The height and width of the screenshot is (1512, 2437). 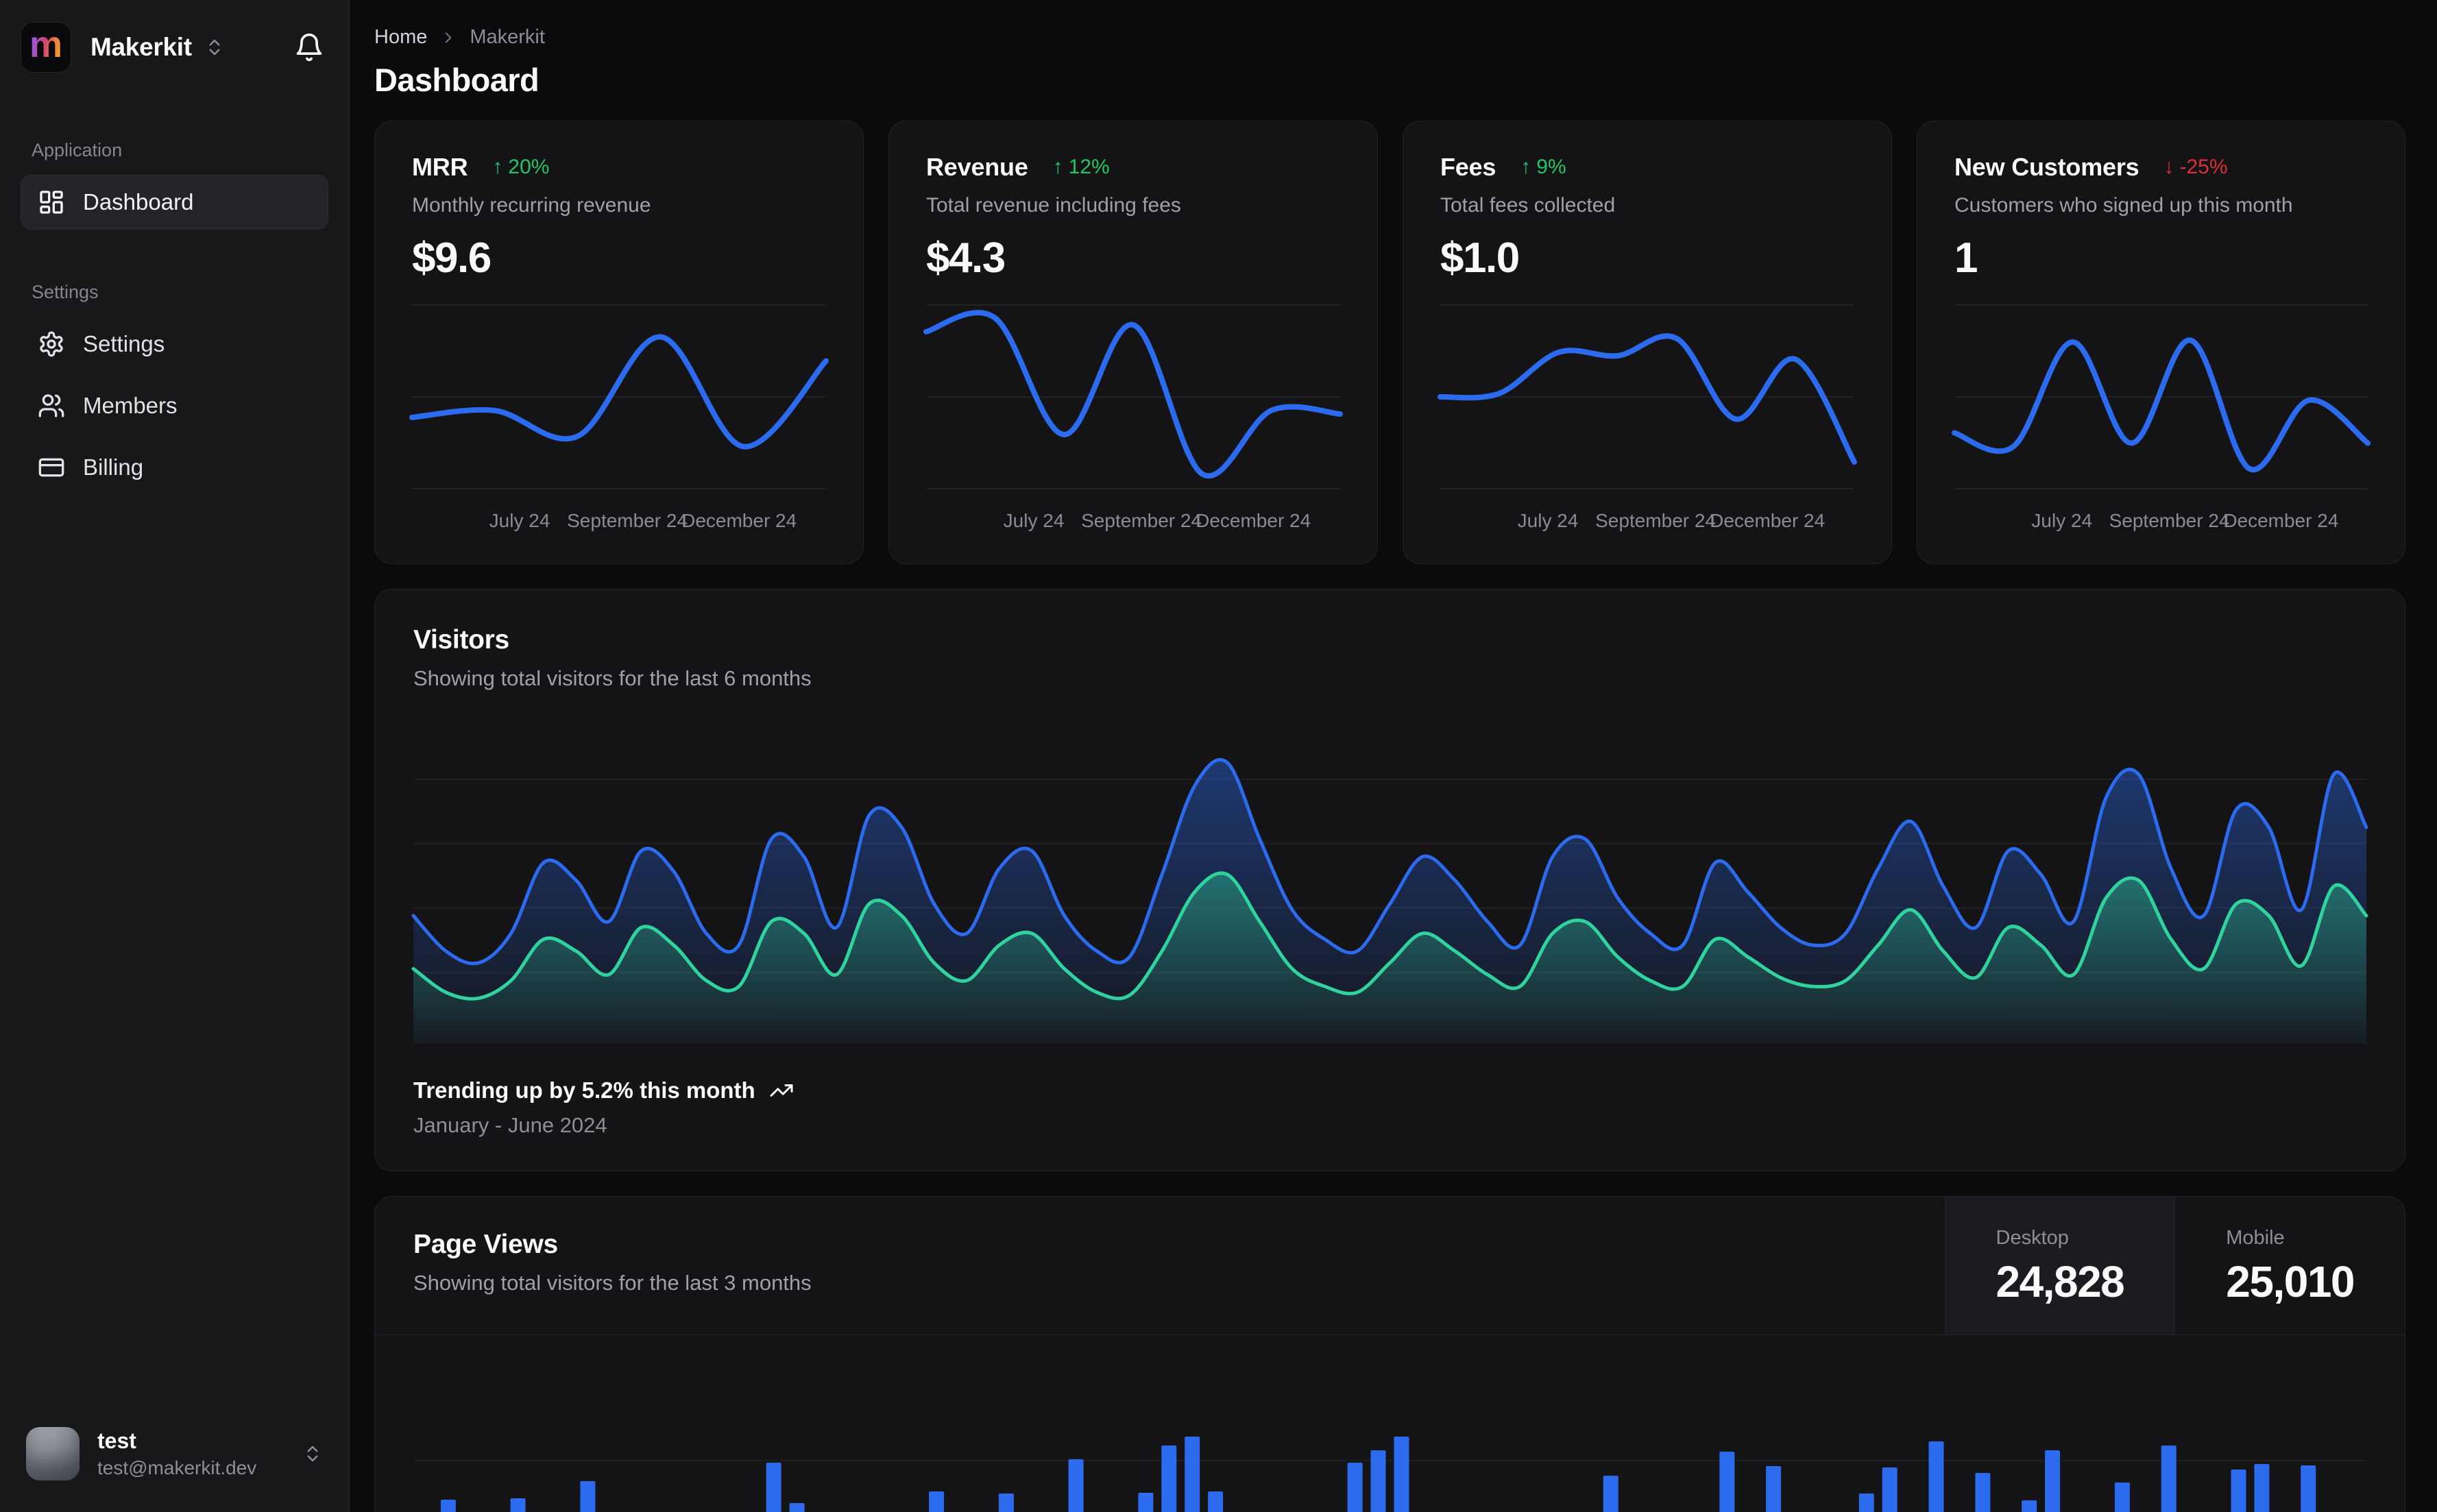 I want to click on user-menu: test test@makerkit.dev, so click(x=174, y=1454).